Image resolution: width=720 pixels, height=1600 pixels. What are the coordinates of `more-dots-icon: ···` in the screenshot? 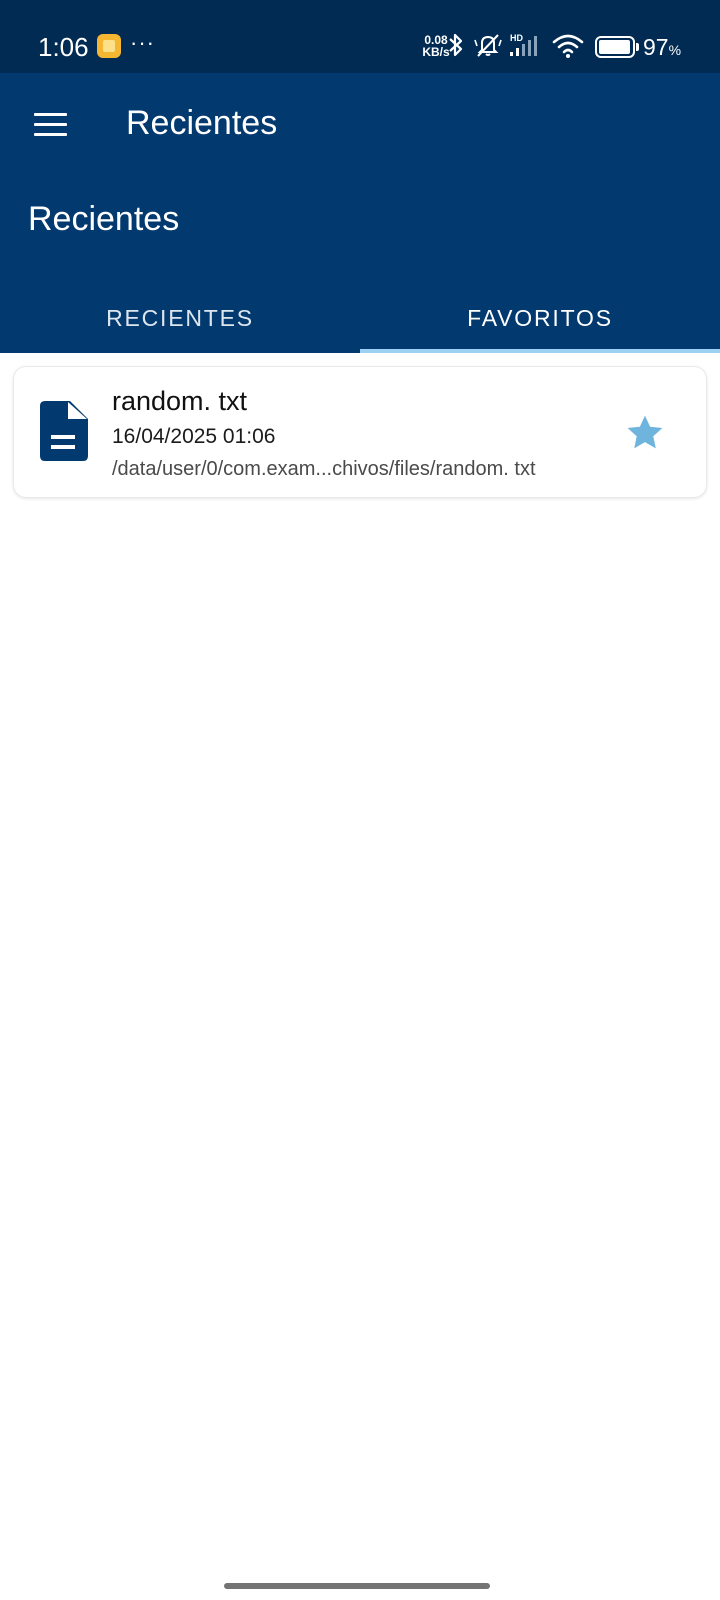 It's located at (142, 42).